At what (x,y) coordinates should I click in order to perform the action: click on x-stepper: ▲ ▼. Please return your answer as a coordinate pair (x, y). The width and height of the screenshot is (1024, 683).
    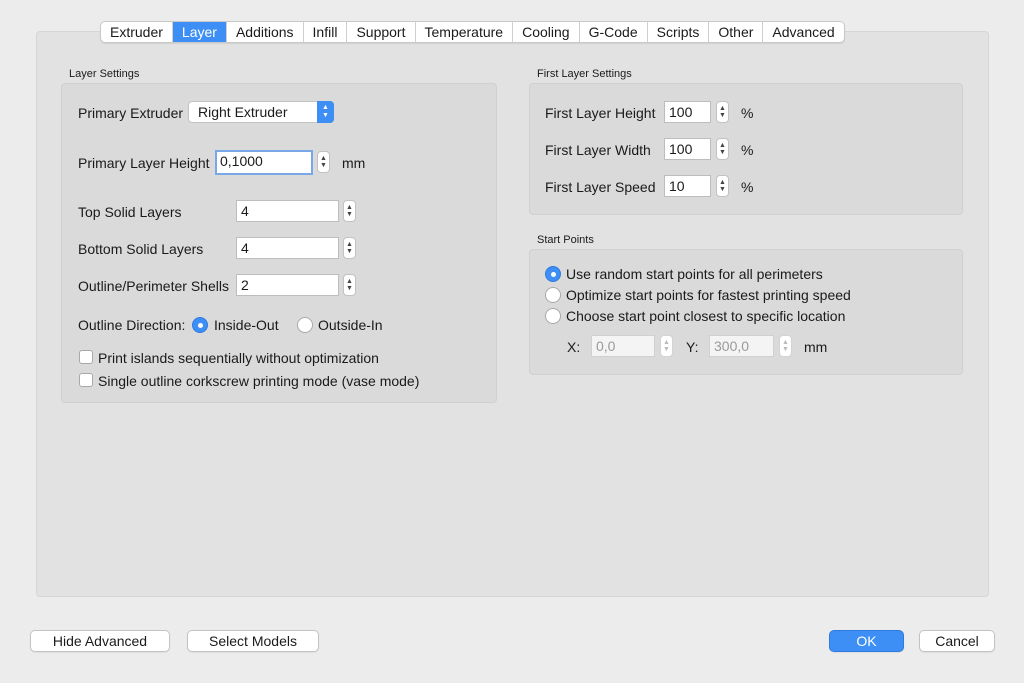
    Looking at the image, I should click on (666, 346).